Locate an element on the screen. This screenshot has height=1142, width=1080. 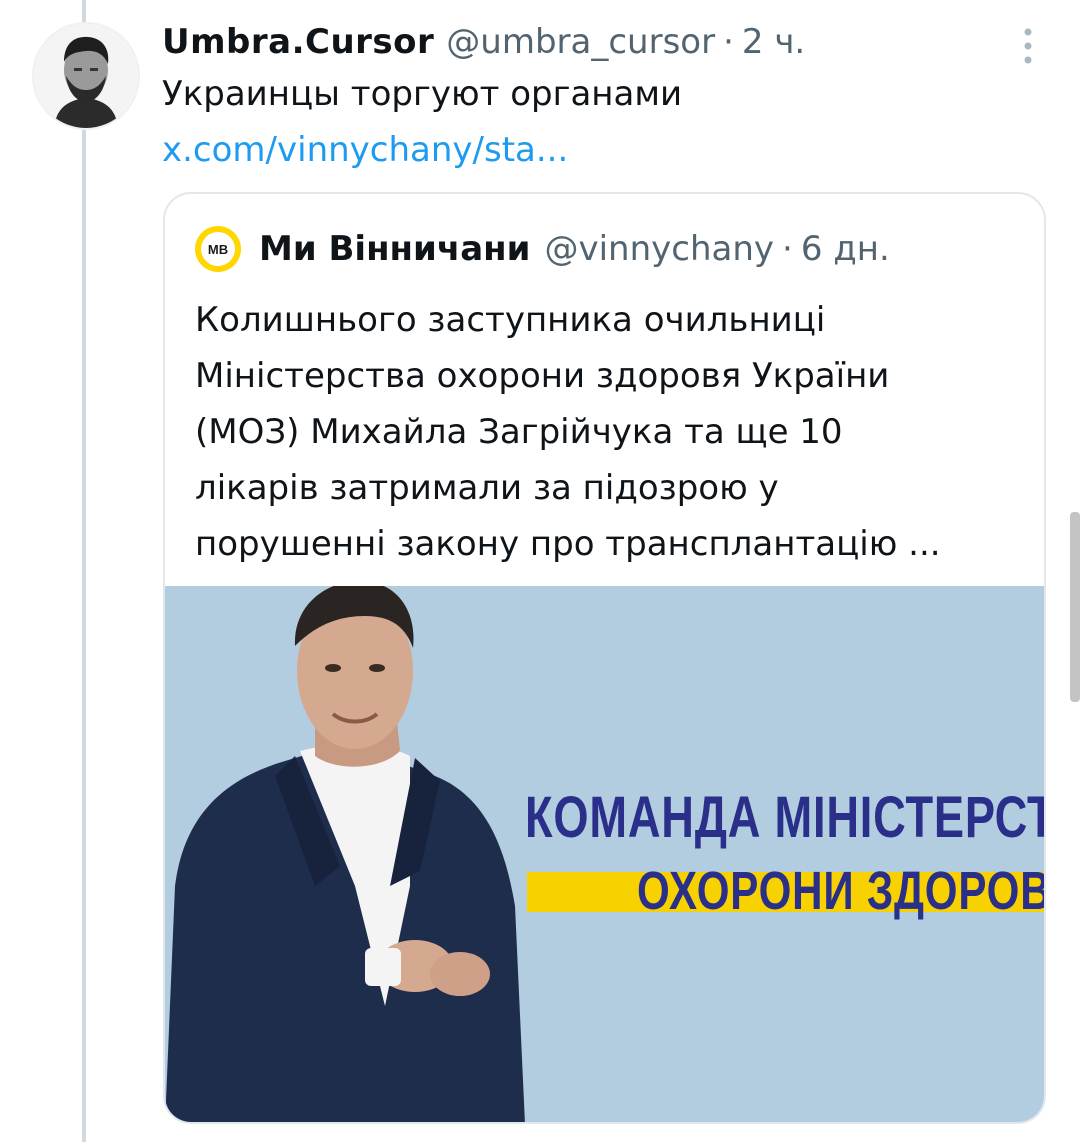
tweet-time: 2 ч. is located at coordinates (773, 42).